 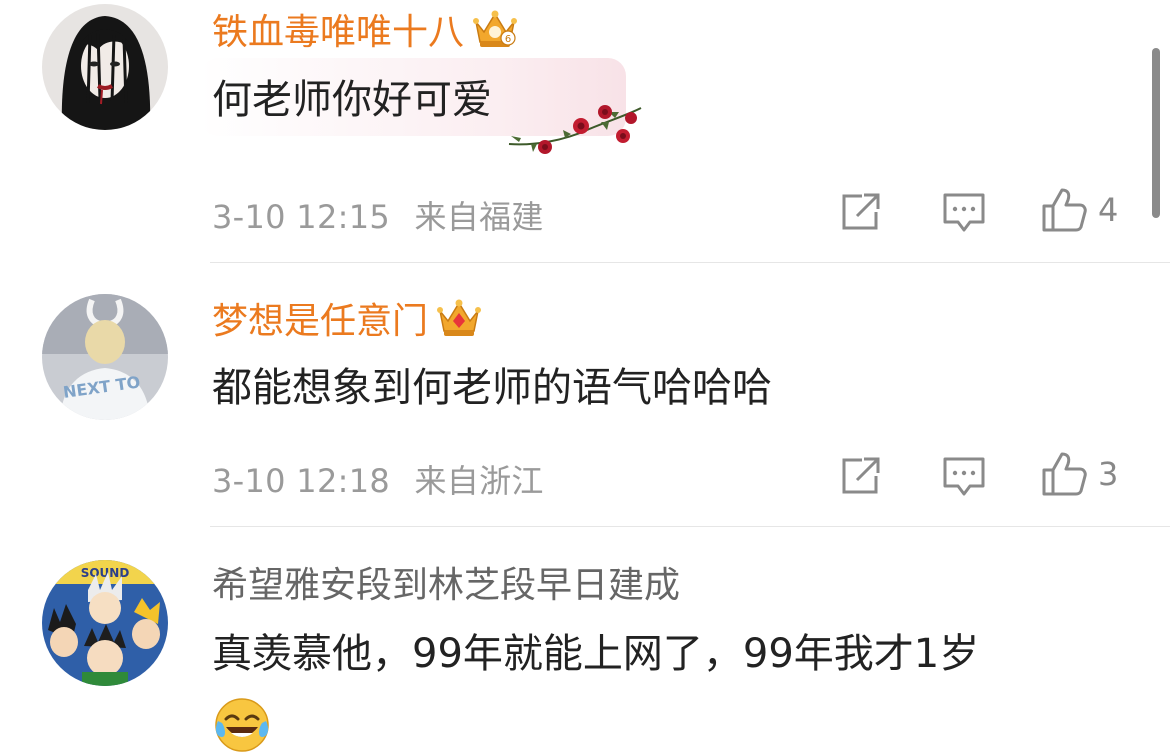 What do you see at coordinates (508, 39) in the screenshot?
I see `svg-text: 6` at bounding box center [508, 39].